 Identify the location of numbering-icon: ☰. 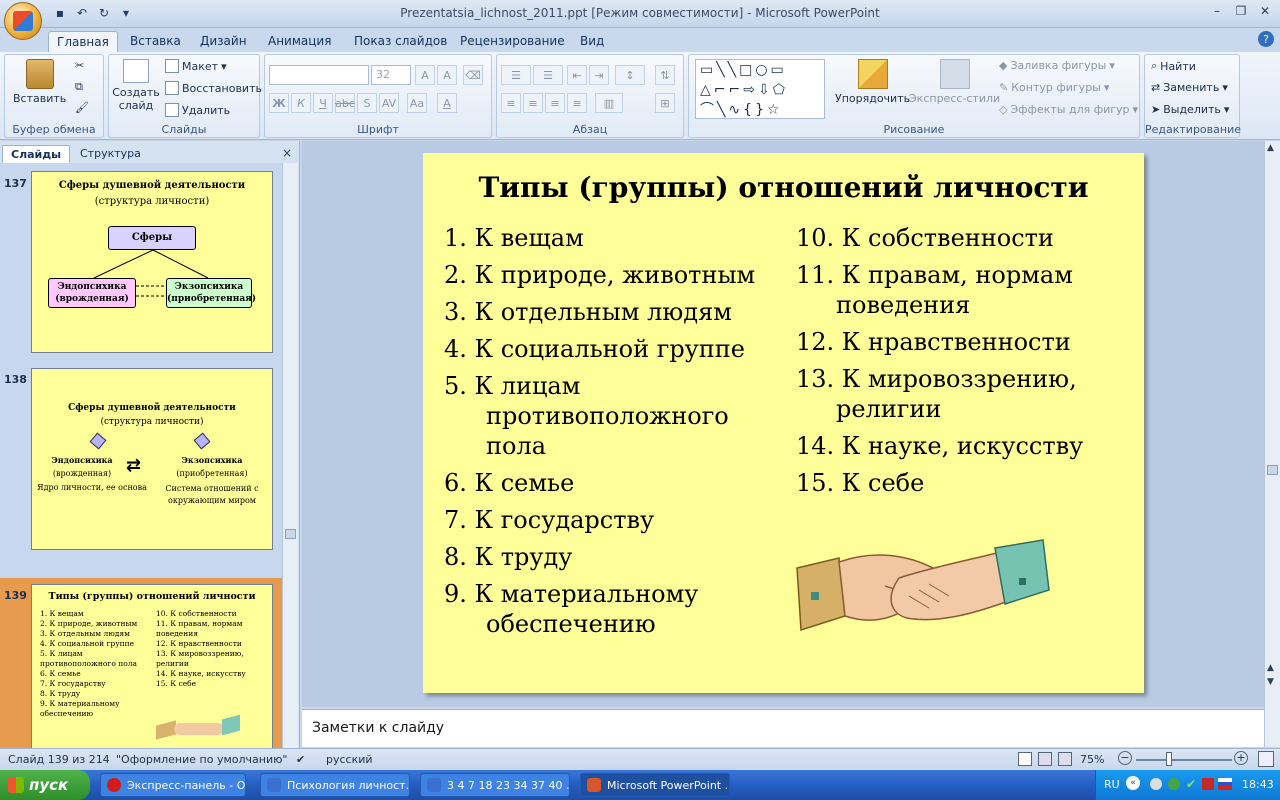
(548, 75).